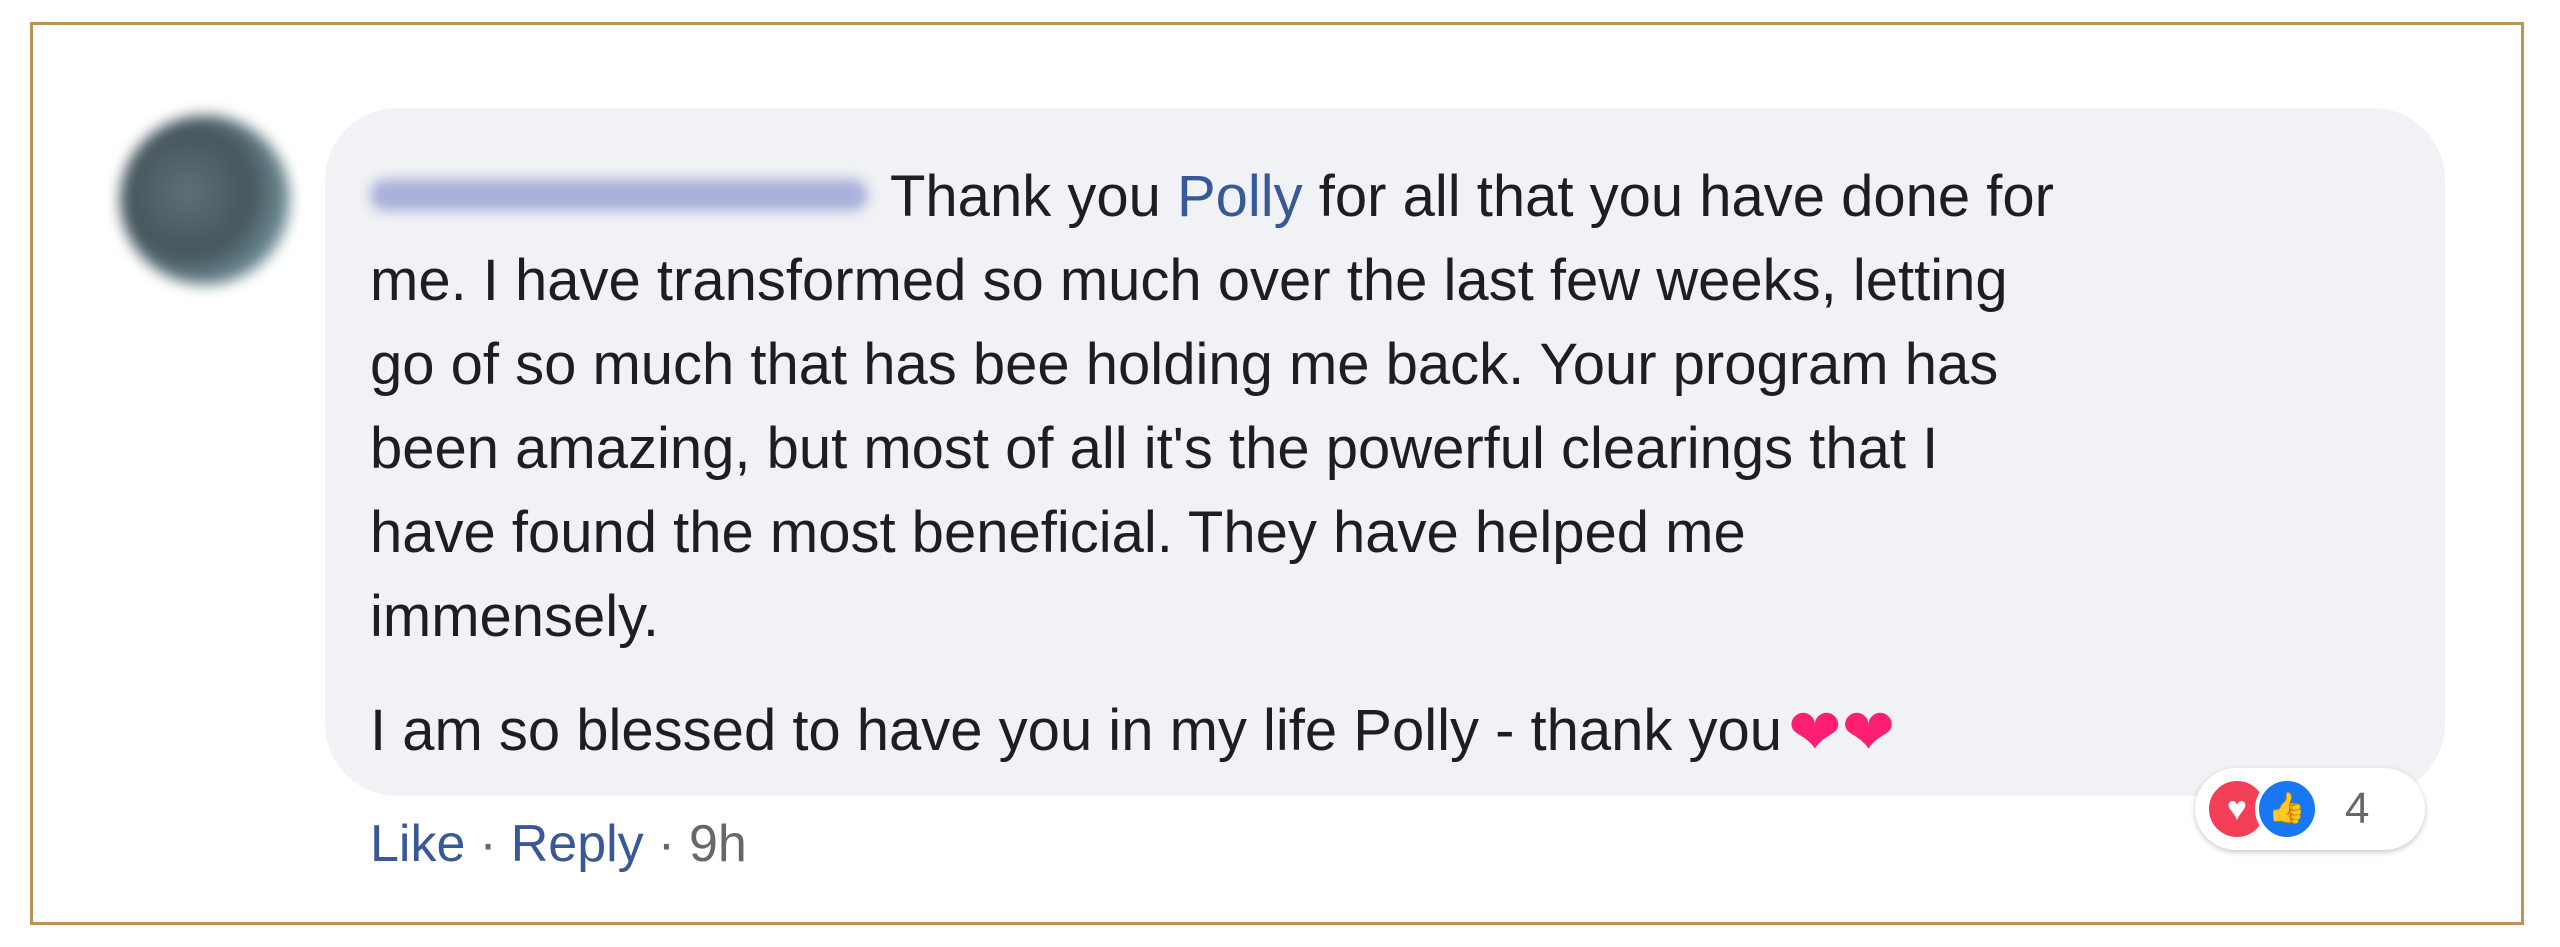 This screenshot has height=947, width=2560. I want to click on avatar, so click(205, 200).